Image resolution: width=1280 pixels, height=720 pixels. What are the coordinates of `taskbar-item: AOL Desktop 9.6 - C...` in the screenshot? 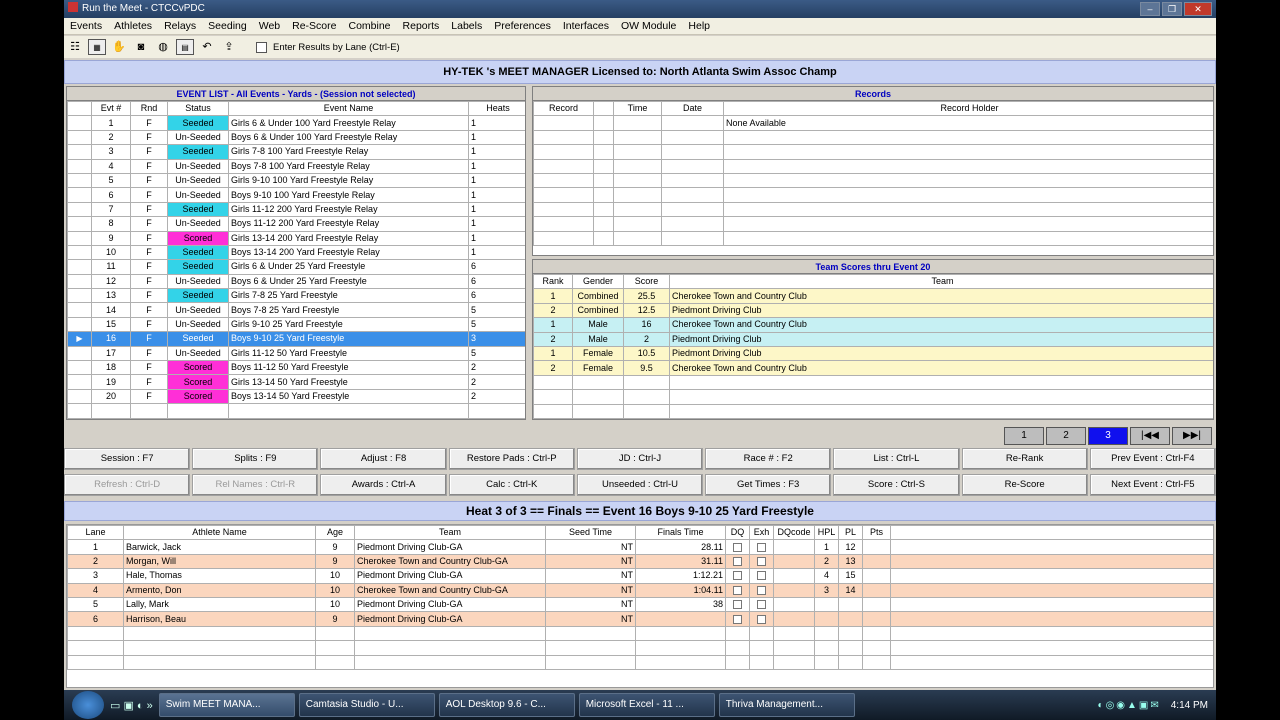 It's located at (506, 705).